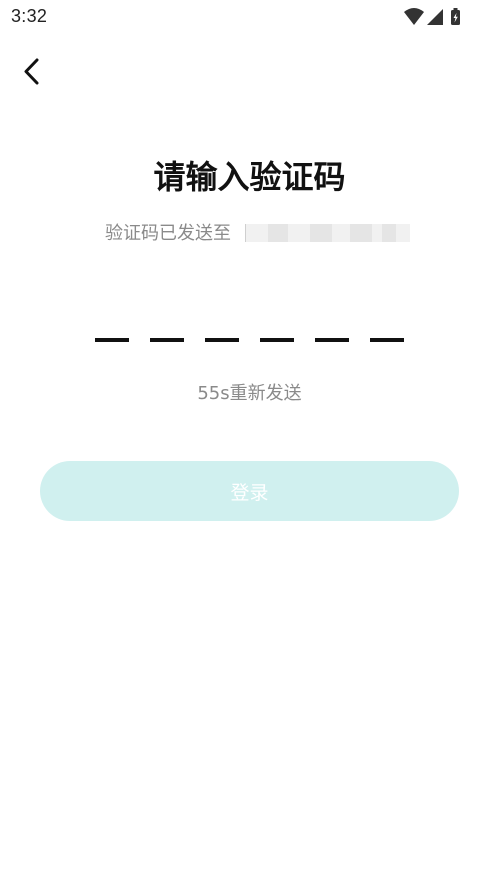 The image size is (499, 887). I want to click on code-sent-label: 验证码已发送至, so click(168, 233).